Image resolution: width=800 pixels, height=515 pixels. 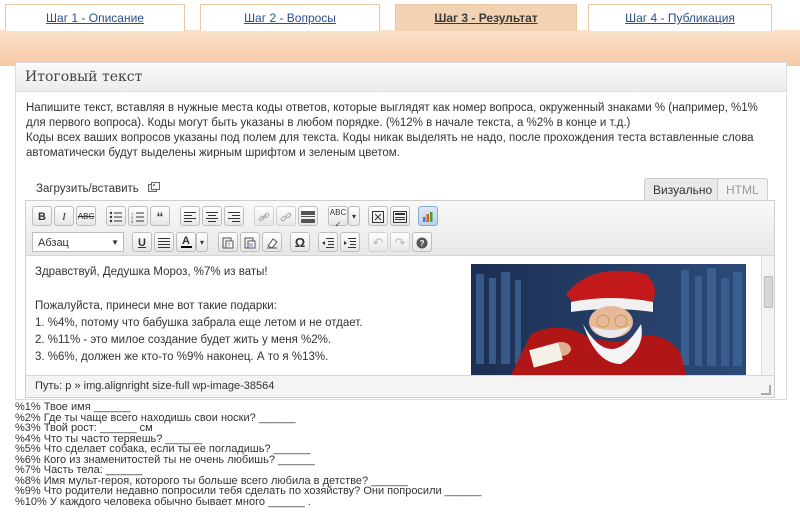 I want to click on paste-from-word-button: W, so click(x=250, y=242).